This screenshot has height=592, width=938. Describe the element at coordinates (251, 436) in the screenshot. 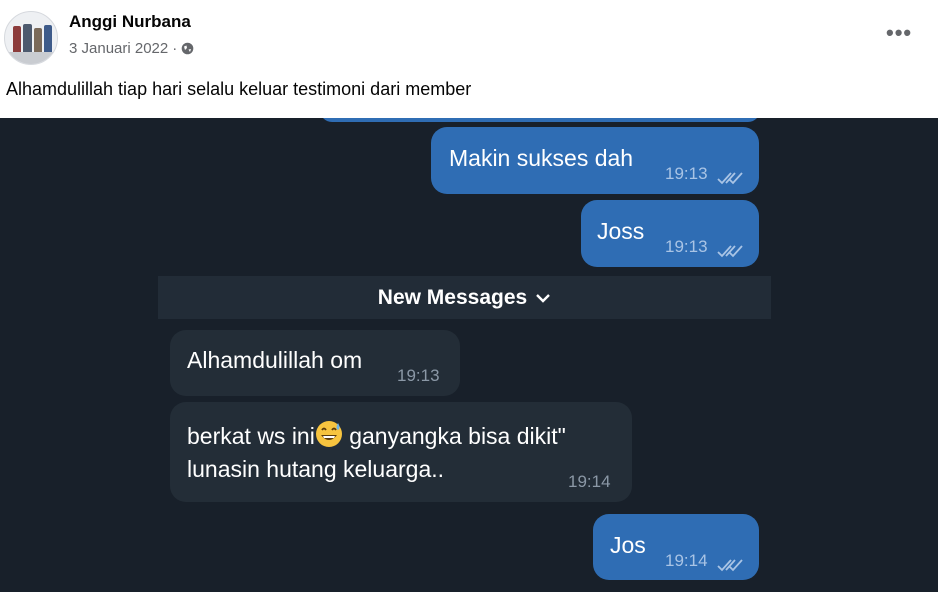

I see `message-text-part: berkat ws ini` at that location.